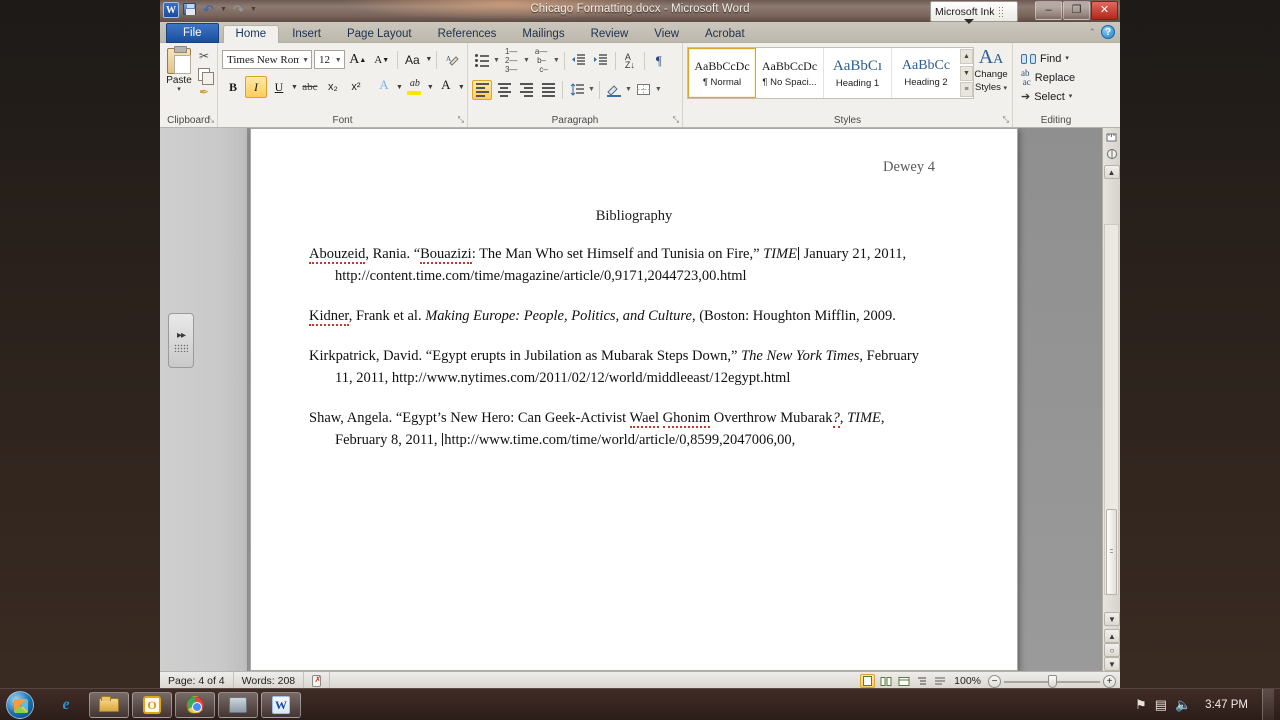 The height and width of the screenshot is (720, 1280). Describe the element at coordinates (722, 73) in the screenshot. I see `style-normal: AaBbCcDc ¶ Normal` at that location.